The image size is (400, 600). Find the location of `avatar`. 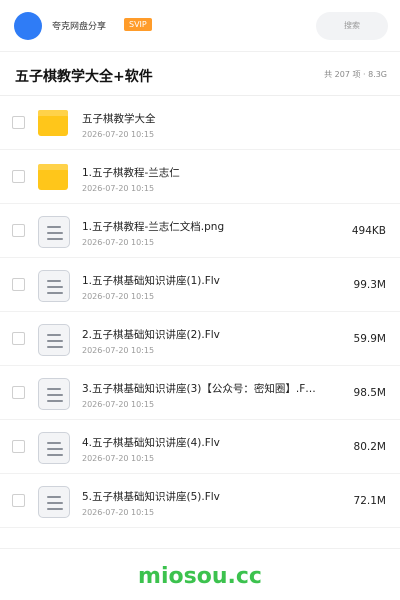

avatar is located at coordinates (28, 26).